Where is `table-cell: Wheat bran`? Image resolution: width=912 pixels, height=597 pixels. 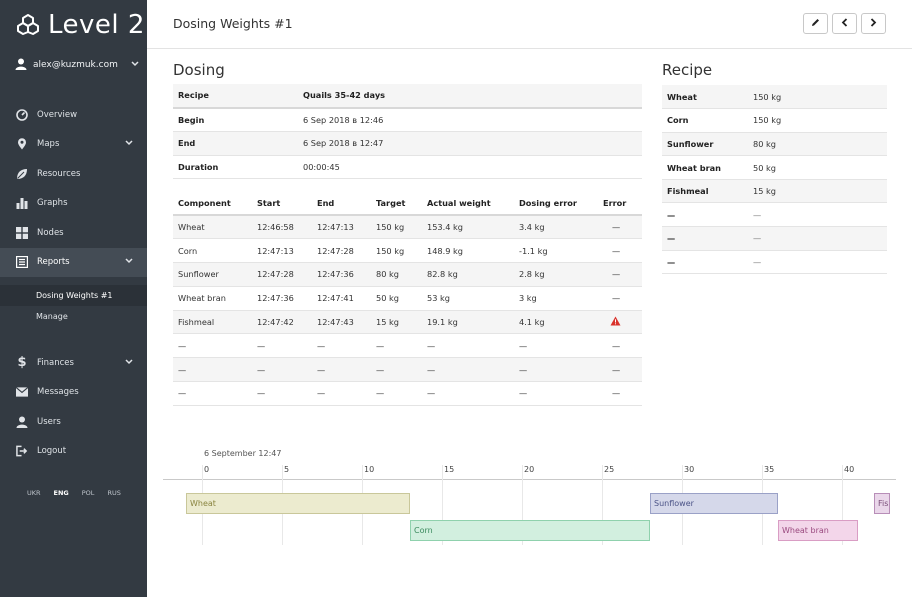
table-cell: Wheat bran is located at coordinates (212, 298).